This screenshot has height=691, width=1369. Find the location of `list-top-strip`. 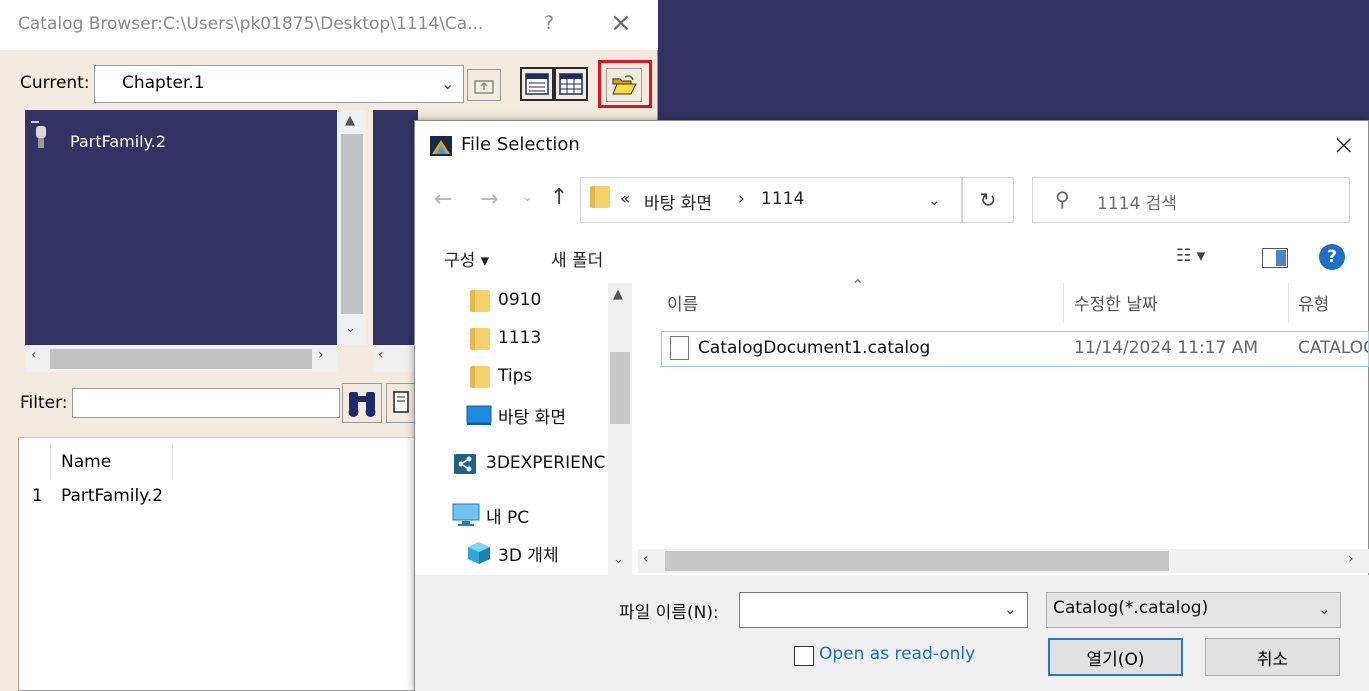

list-top-strip is located at coordinates (218, 434).